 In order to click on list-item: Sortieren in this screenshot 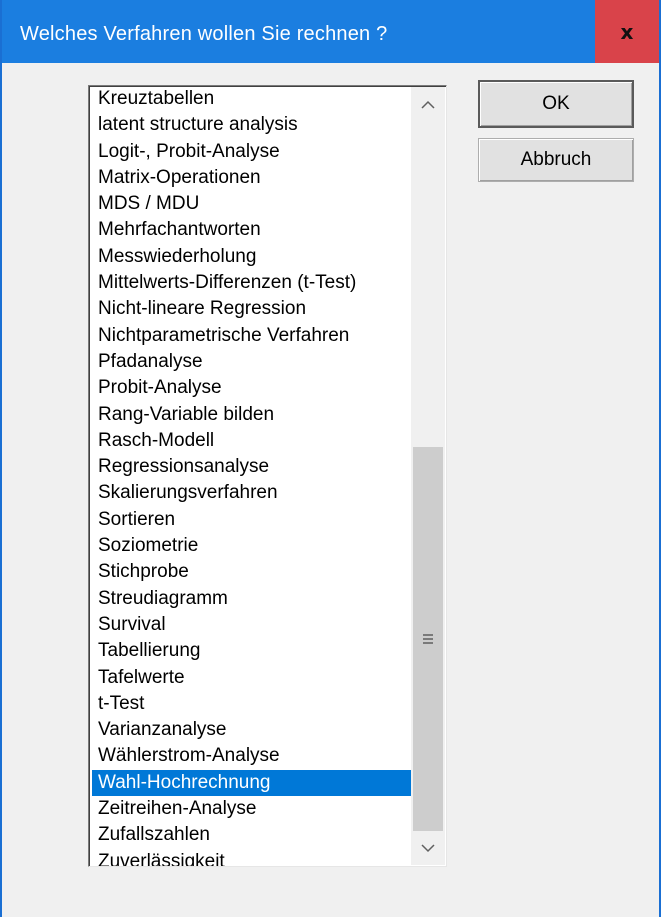, I will do `click(251, 520)`.